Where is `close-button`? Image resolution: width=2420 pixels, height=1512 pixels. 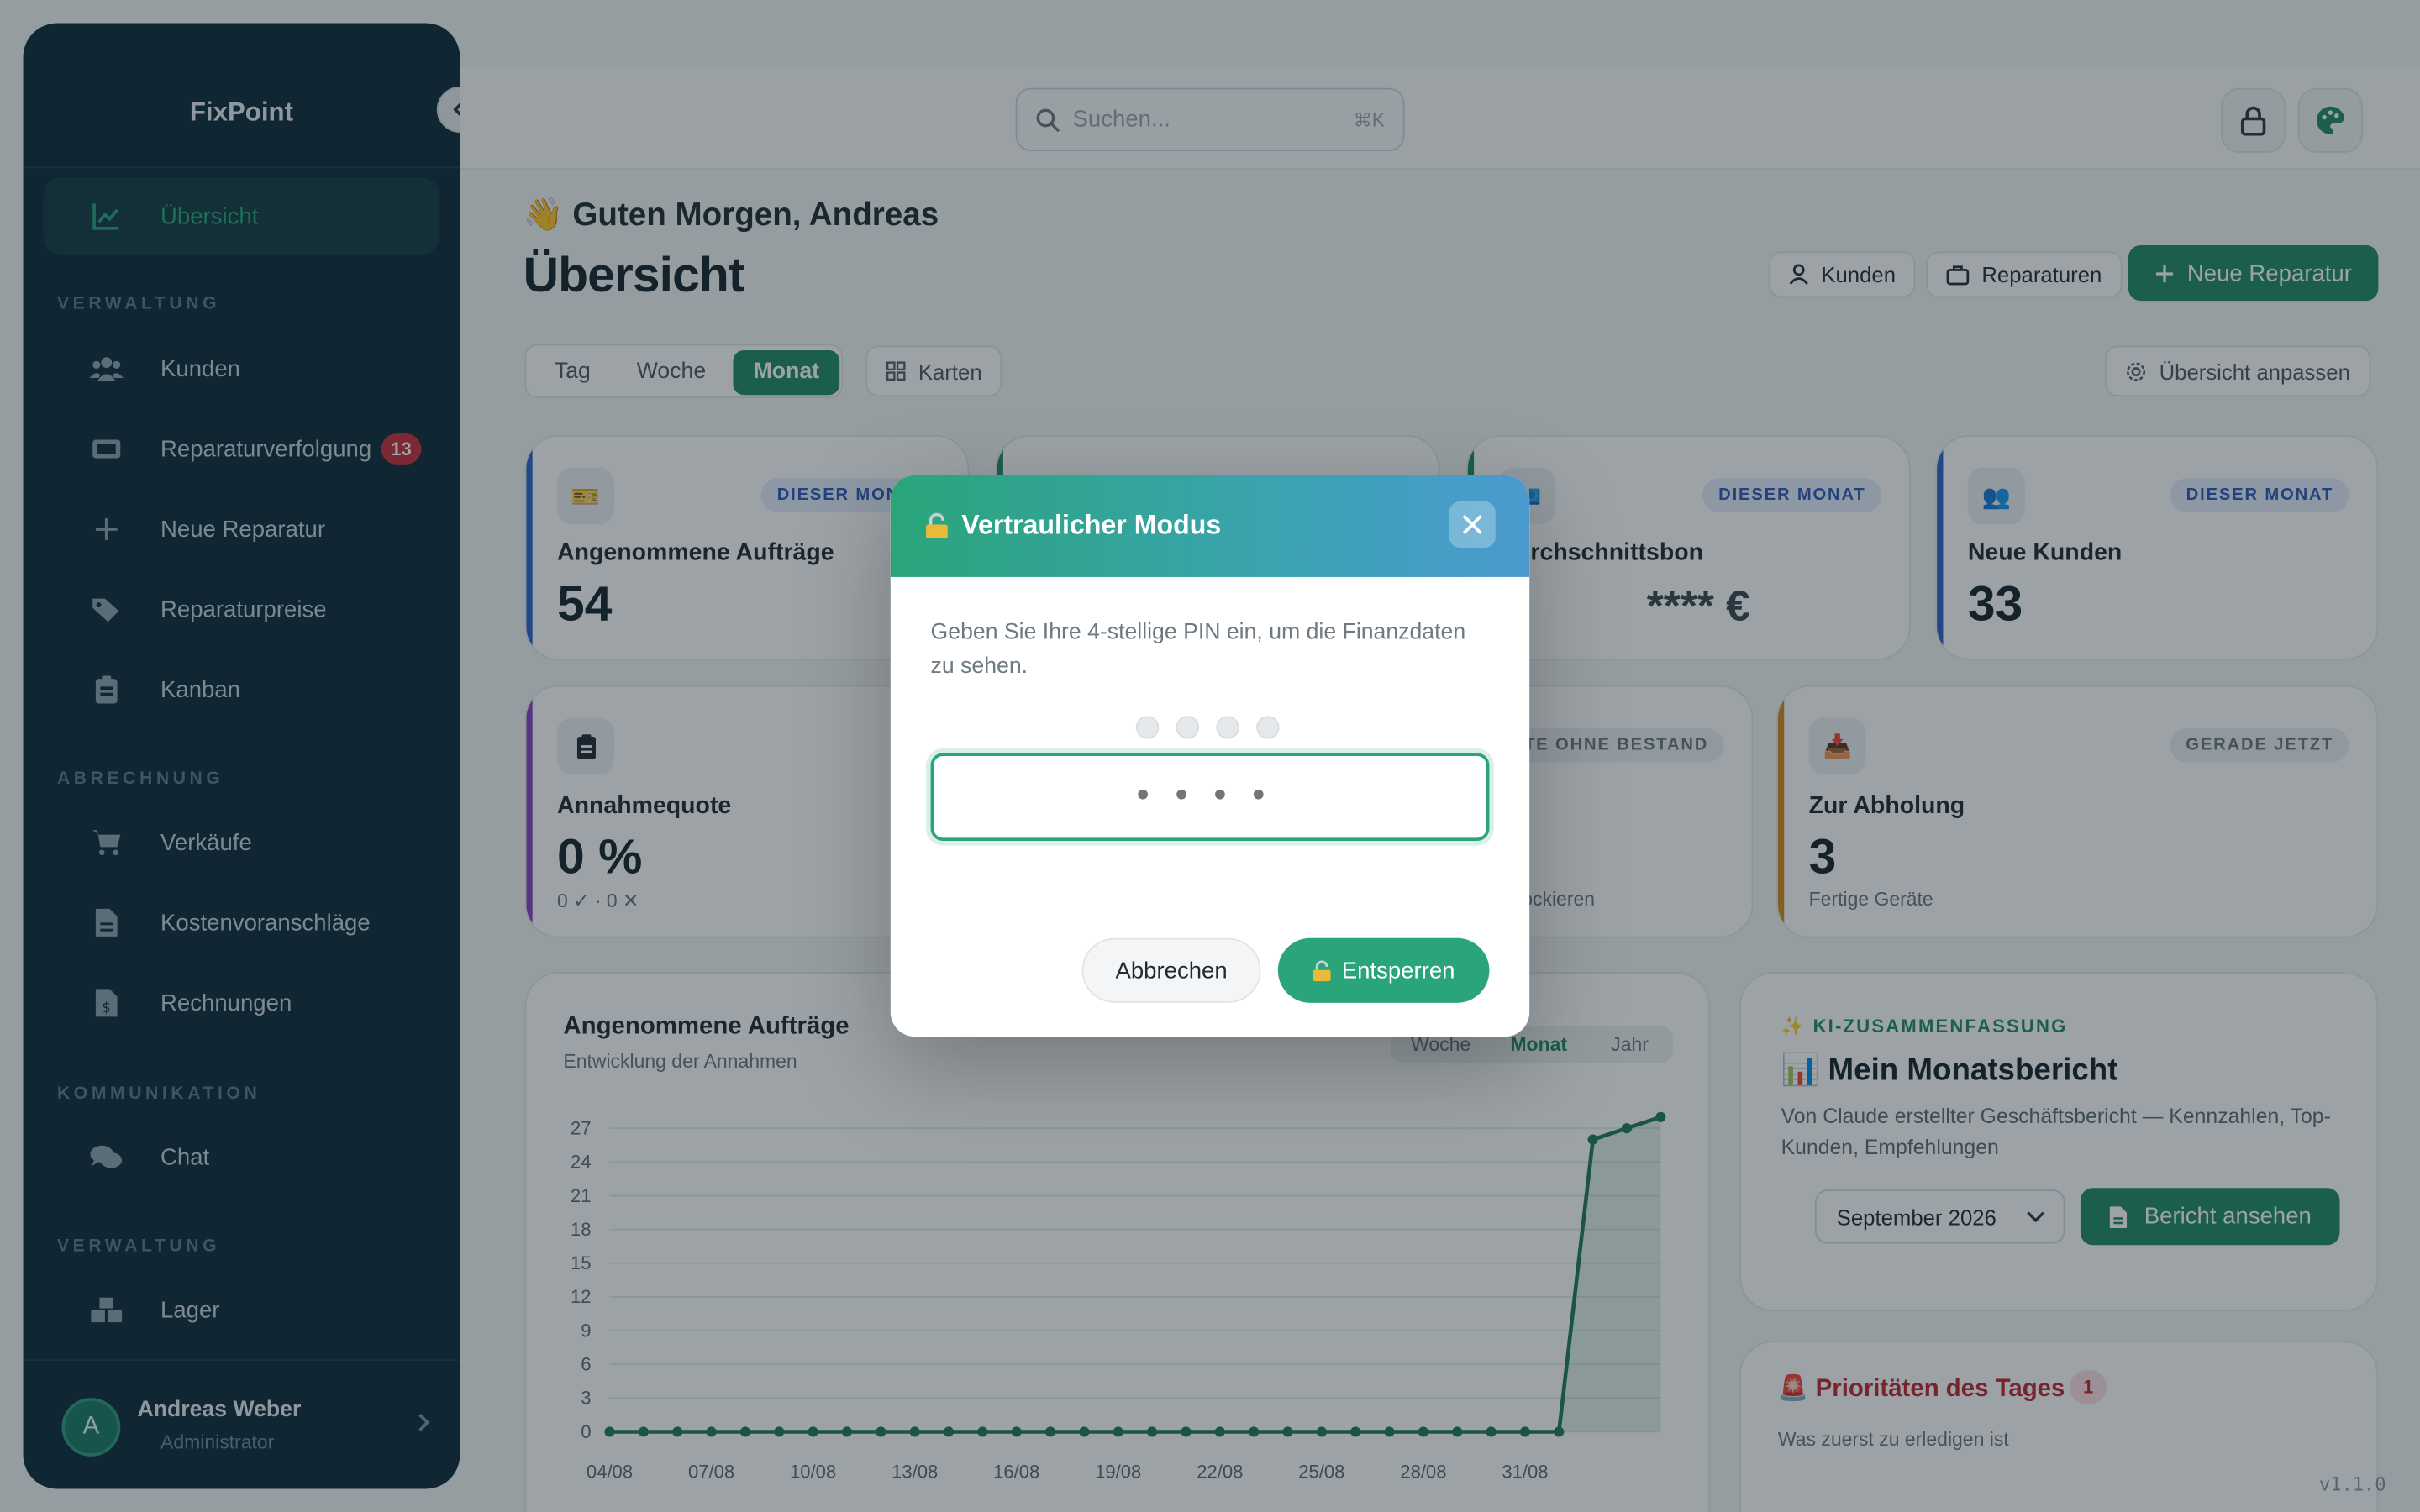 close-button is located at coordinates (1472, 525).